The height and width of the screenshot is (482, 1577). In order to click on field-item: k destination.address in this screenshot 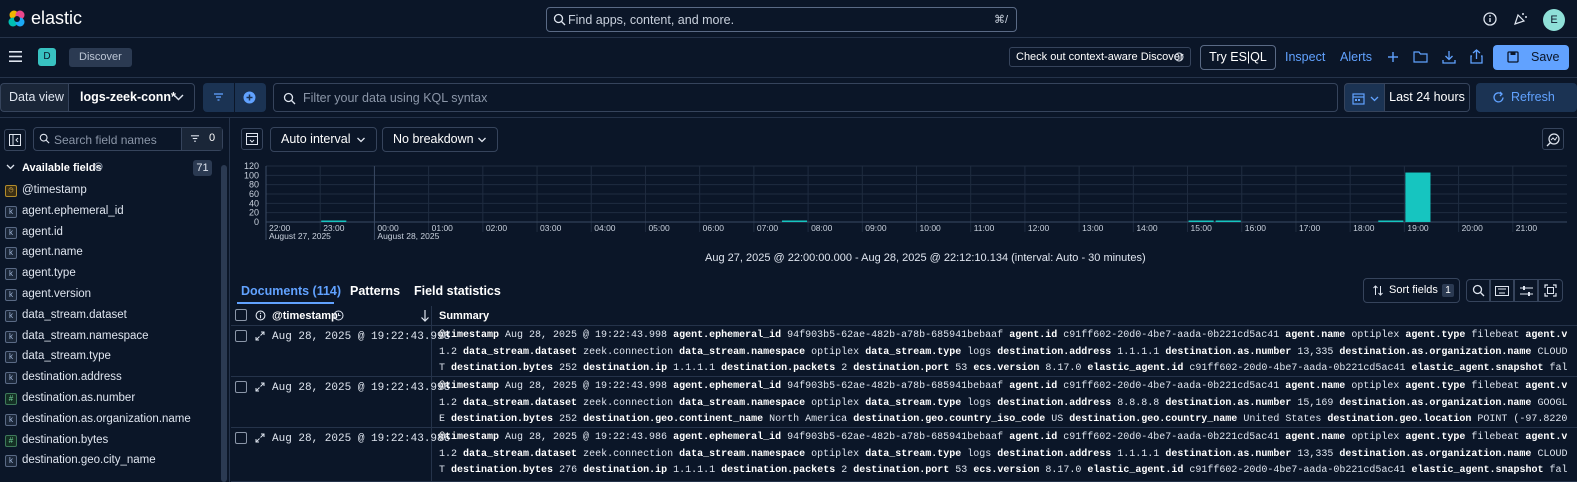, I will do `click(114, 379)`.